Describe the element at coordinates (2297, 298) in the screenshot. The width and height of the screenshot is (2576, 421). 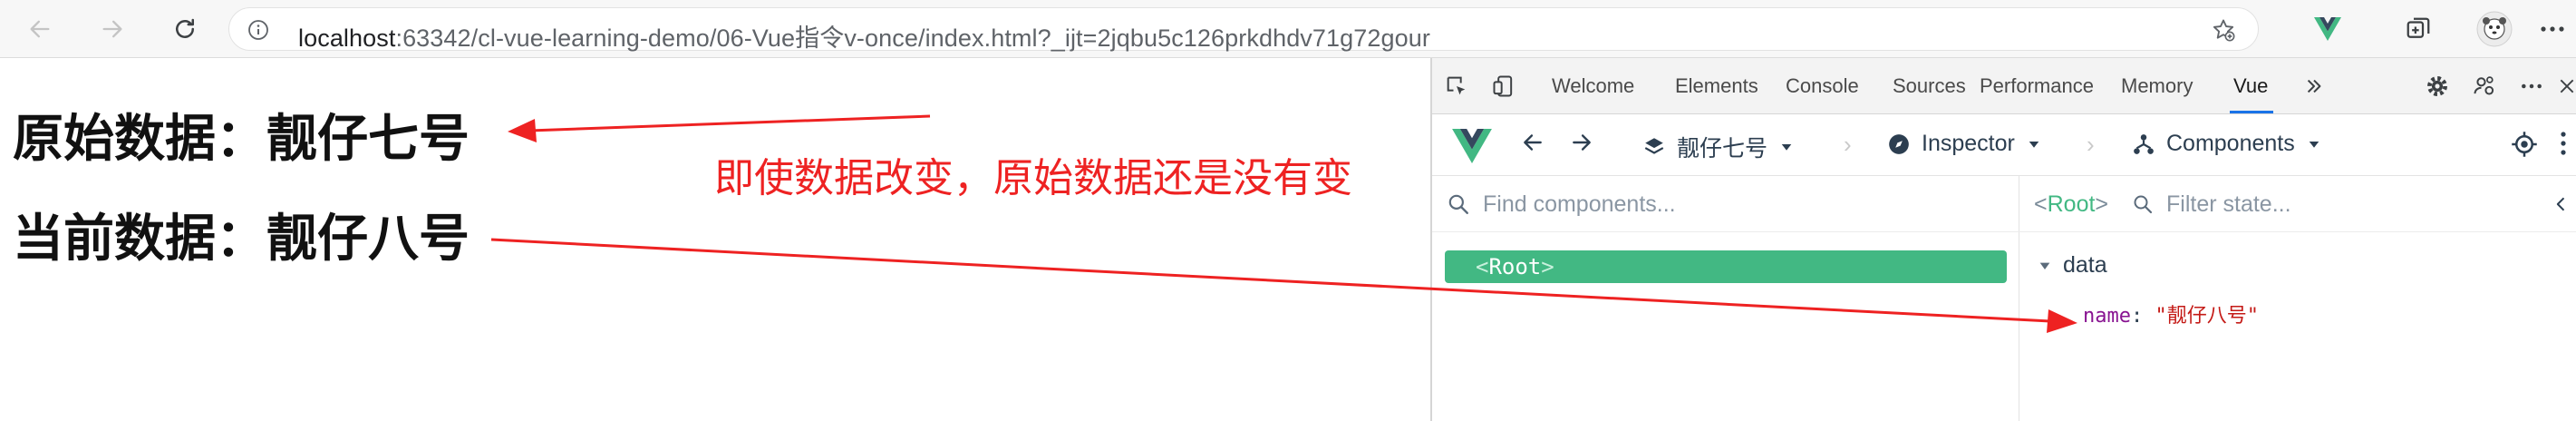
I see `component-state-pane: <Root> Filter state... data name: "靓仔八号"` at that location.